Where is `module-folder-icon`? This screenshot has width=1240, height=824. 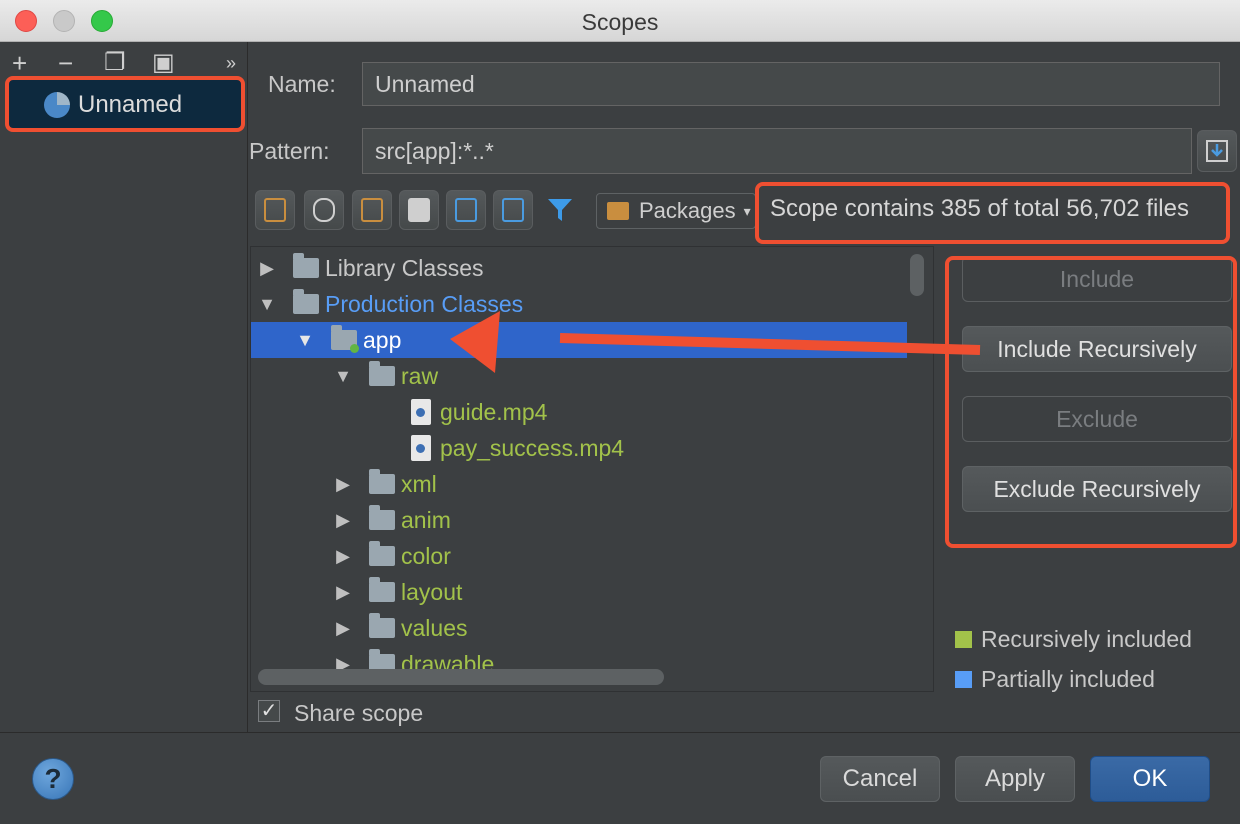 module-folder-icon is located at coordinates (345, 339).